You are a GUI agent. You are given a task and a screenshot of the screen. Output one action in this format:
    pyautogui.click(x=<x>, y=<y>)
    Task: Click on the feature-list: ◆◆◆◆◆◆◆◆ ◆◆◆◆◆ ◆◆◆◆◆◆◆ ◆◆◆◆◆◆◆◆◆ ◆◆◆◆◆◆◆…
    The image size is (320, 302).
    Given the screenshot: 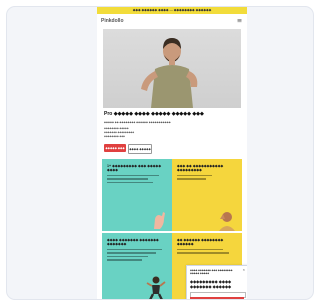 What is the action you would take?
    pyautogui.click(x=119, y=133)
    